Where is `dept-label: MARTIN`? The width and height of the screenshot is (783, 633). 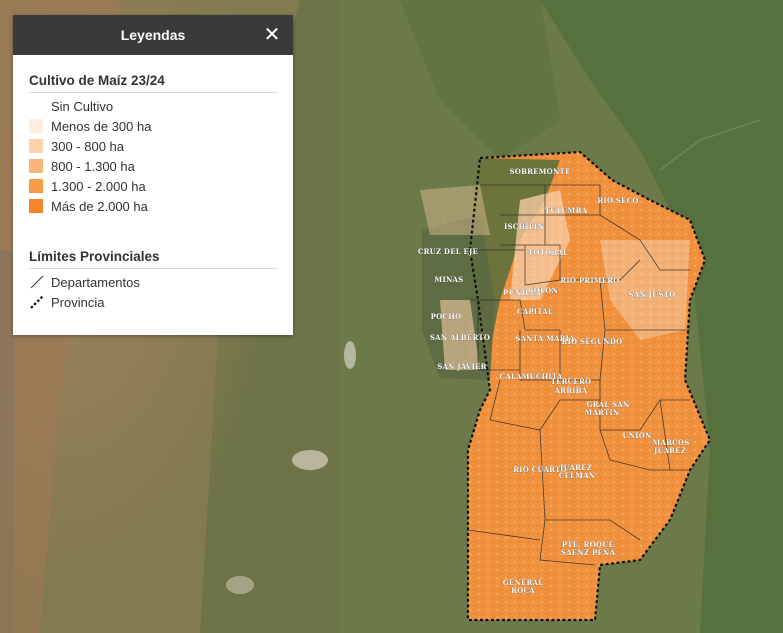 dept-label: MARTIN is located at coordinates (602, 412).